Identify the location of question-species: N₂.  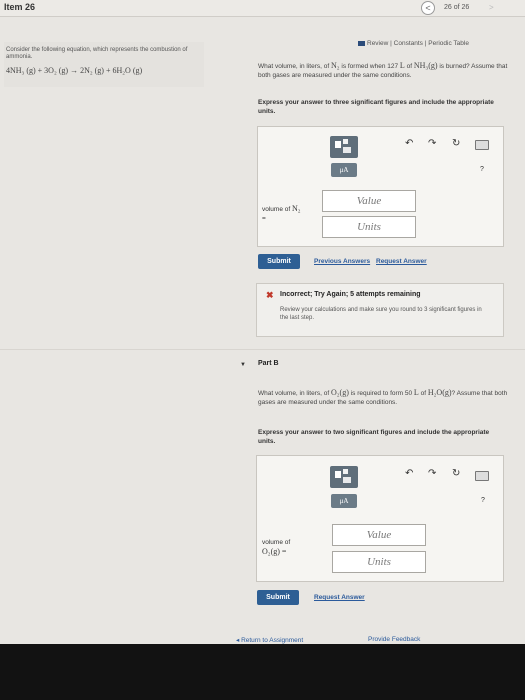
(335, 65).